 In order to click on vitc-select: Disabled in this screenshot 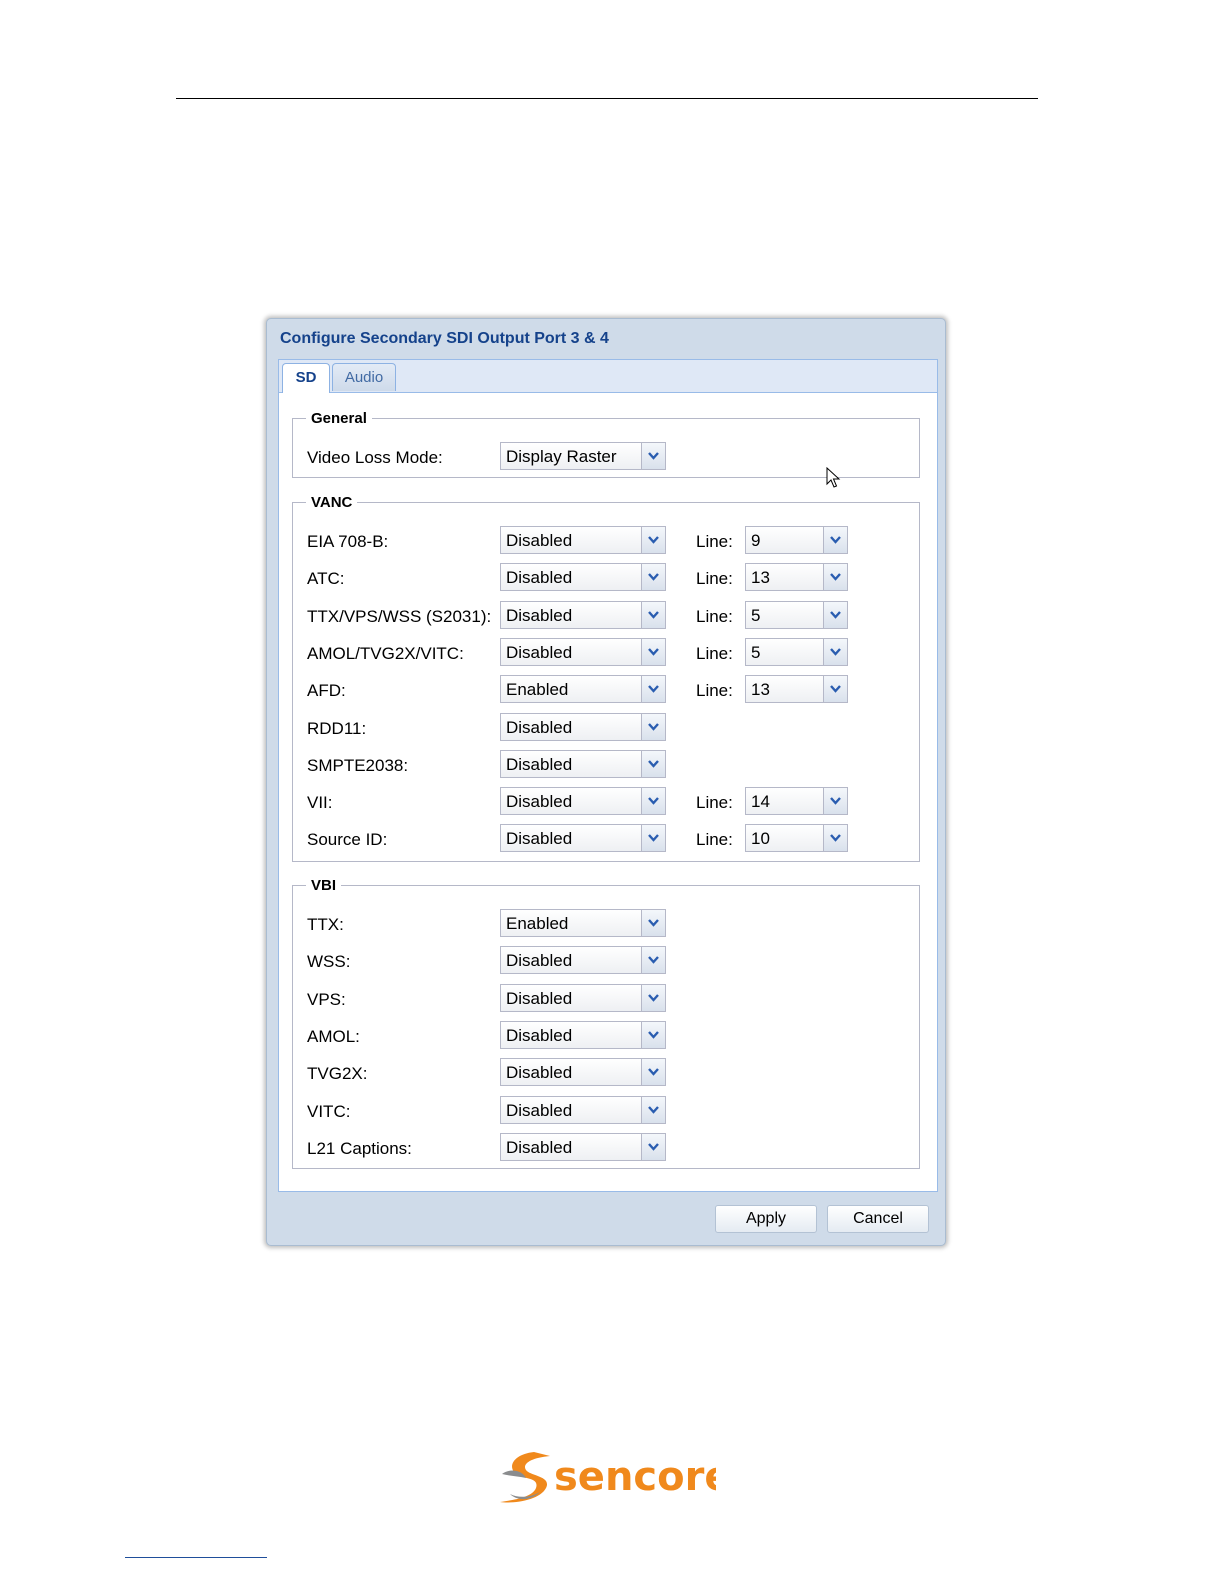, I will do `click(583, 1109)`.